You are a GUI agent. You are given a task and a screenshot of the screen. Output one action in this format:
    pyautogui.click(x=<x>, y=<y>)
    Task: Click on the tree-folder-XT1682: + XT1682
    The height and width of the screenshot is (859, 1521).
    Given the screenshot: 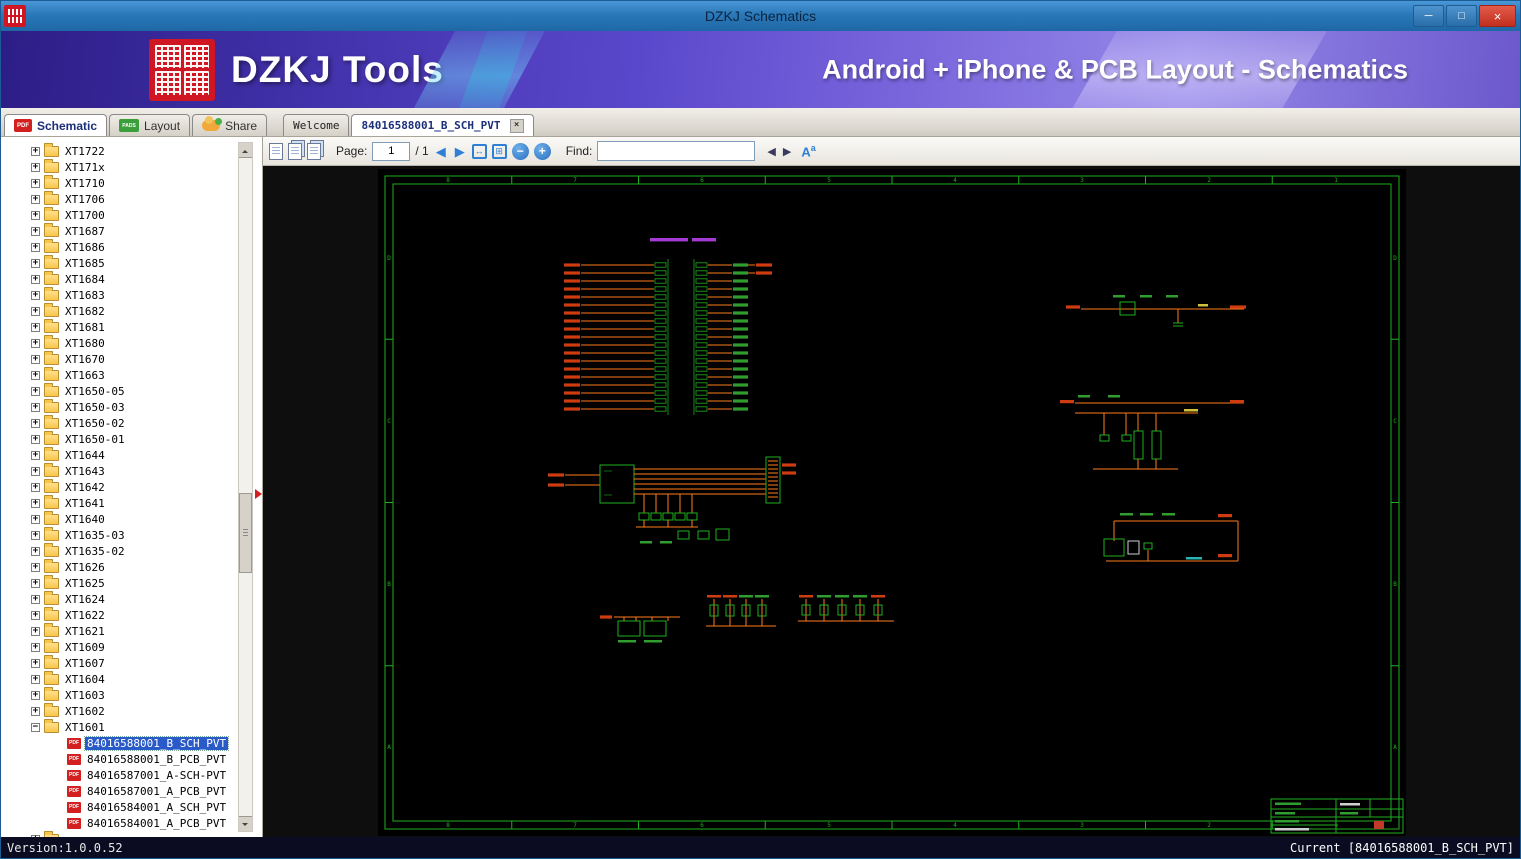 What is the action you would take?
    pyautogui.click(x=118, y=310)
    